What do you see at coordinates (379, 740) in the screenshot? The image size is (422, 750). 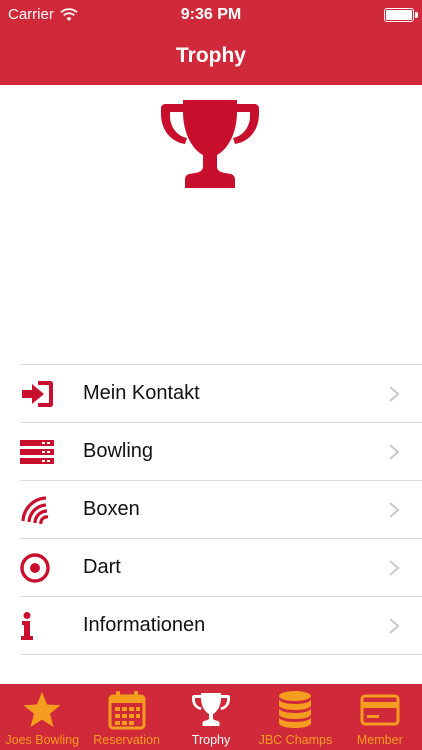 I see `tab-label: Member` at bounding box center [379, 740].